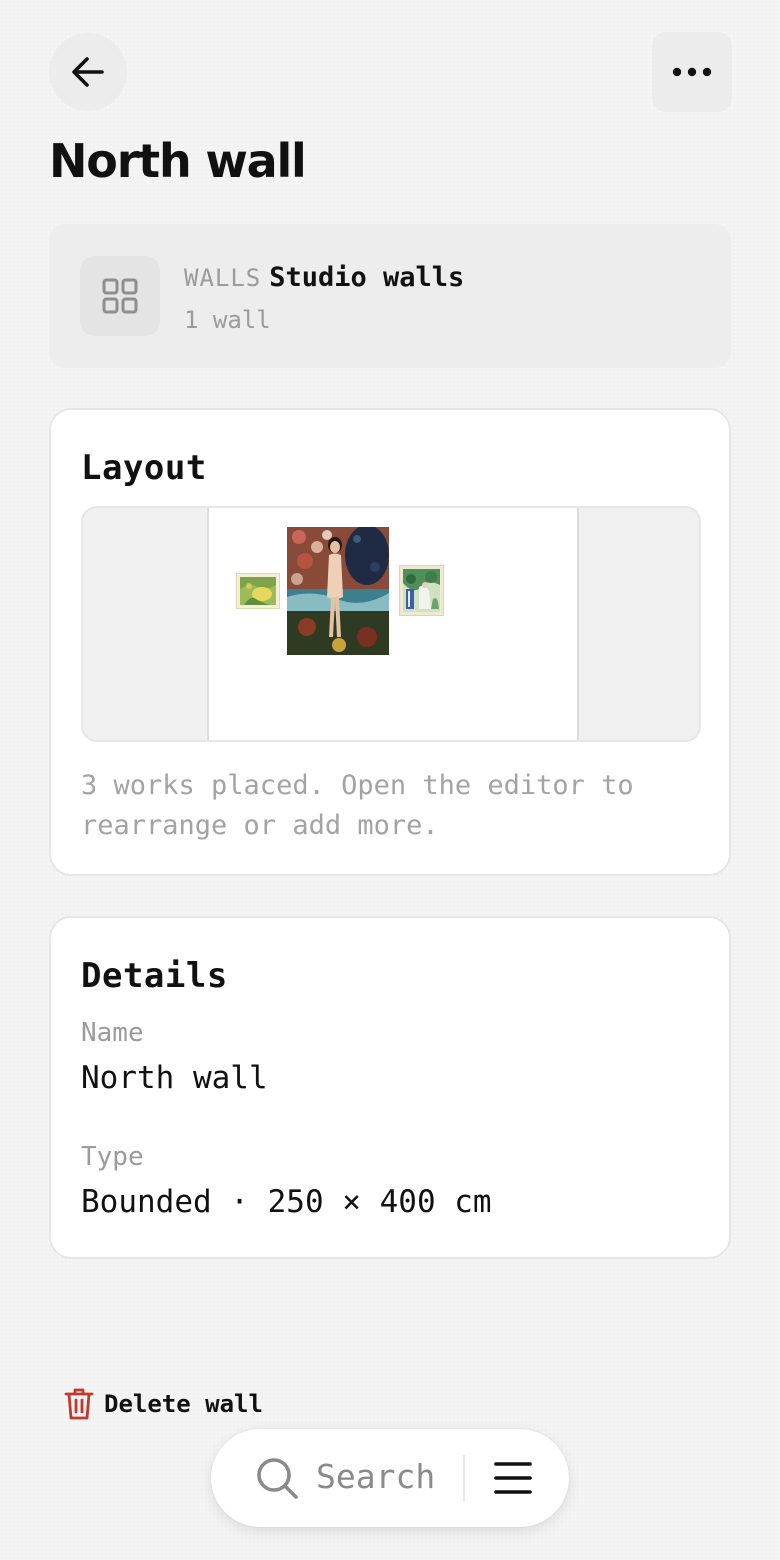 The height and width of the screenshot is (1560, 780). I want to click on name-value: North wall, so click(174, 1078).